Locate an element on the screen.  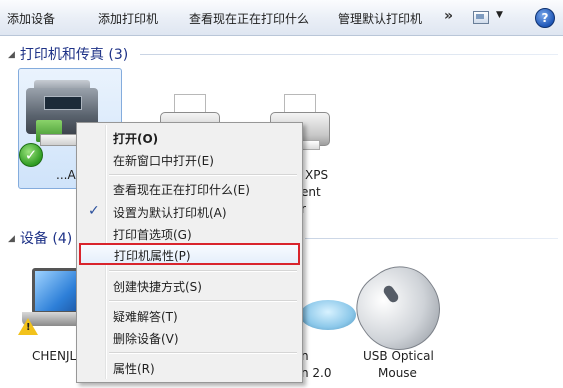
view-options-dropdown-icon: ▼ is located at coordinates (499, 15).